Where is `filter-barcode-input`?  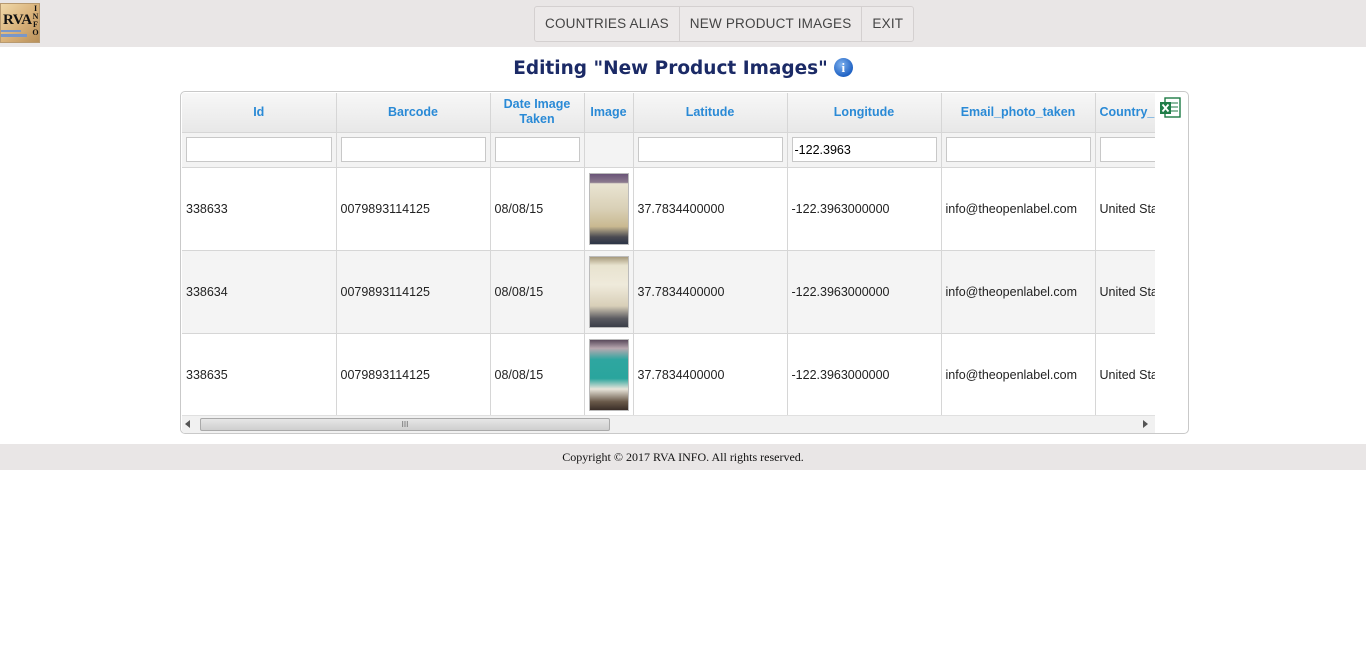 filter-barcode-input is located at coordinates (413, 149).